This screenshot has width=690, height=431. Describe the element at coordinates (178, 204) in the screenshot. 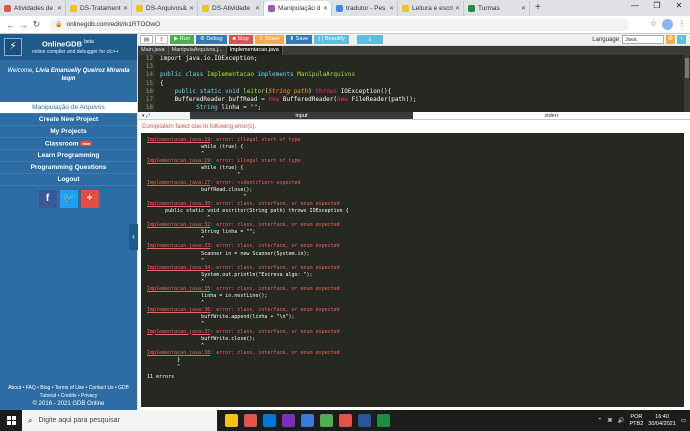

I see `error-file-link: Implementacao.java:30` at that location.